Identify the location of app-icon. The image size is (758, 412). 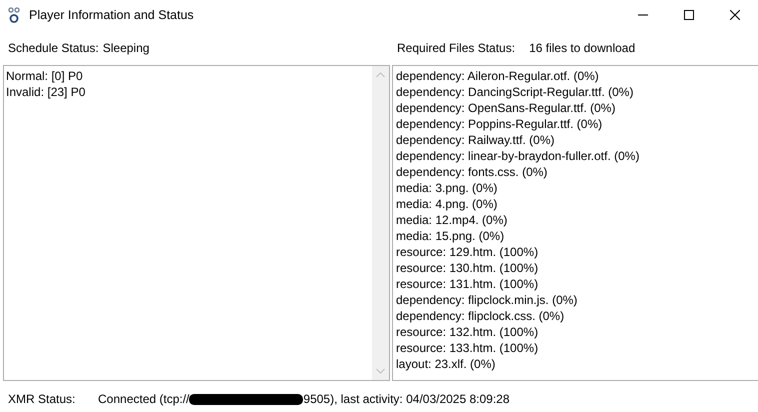
(14, 15).